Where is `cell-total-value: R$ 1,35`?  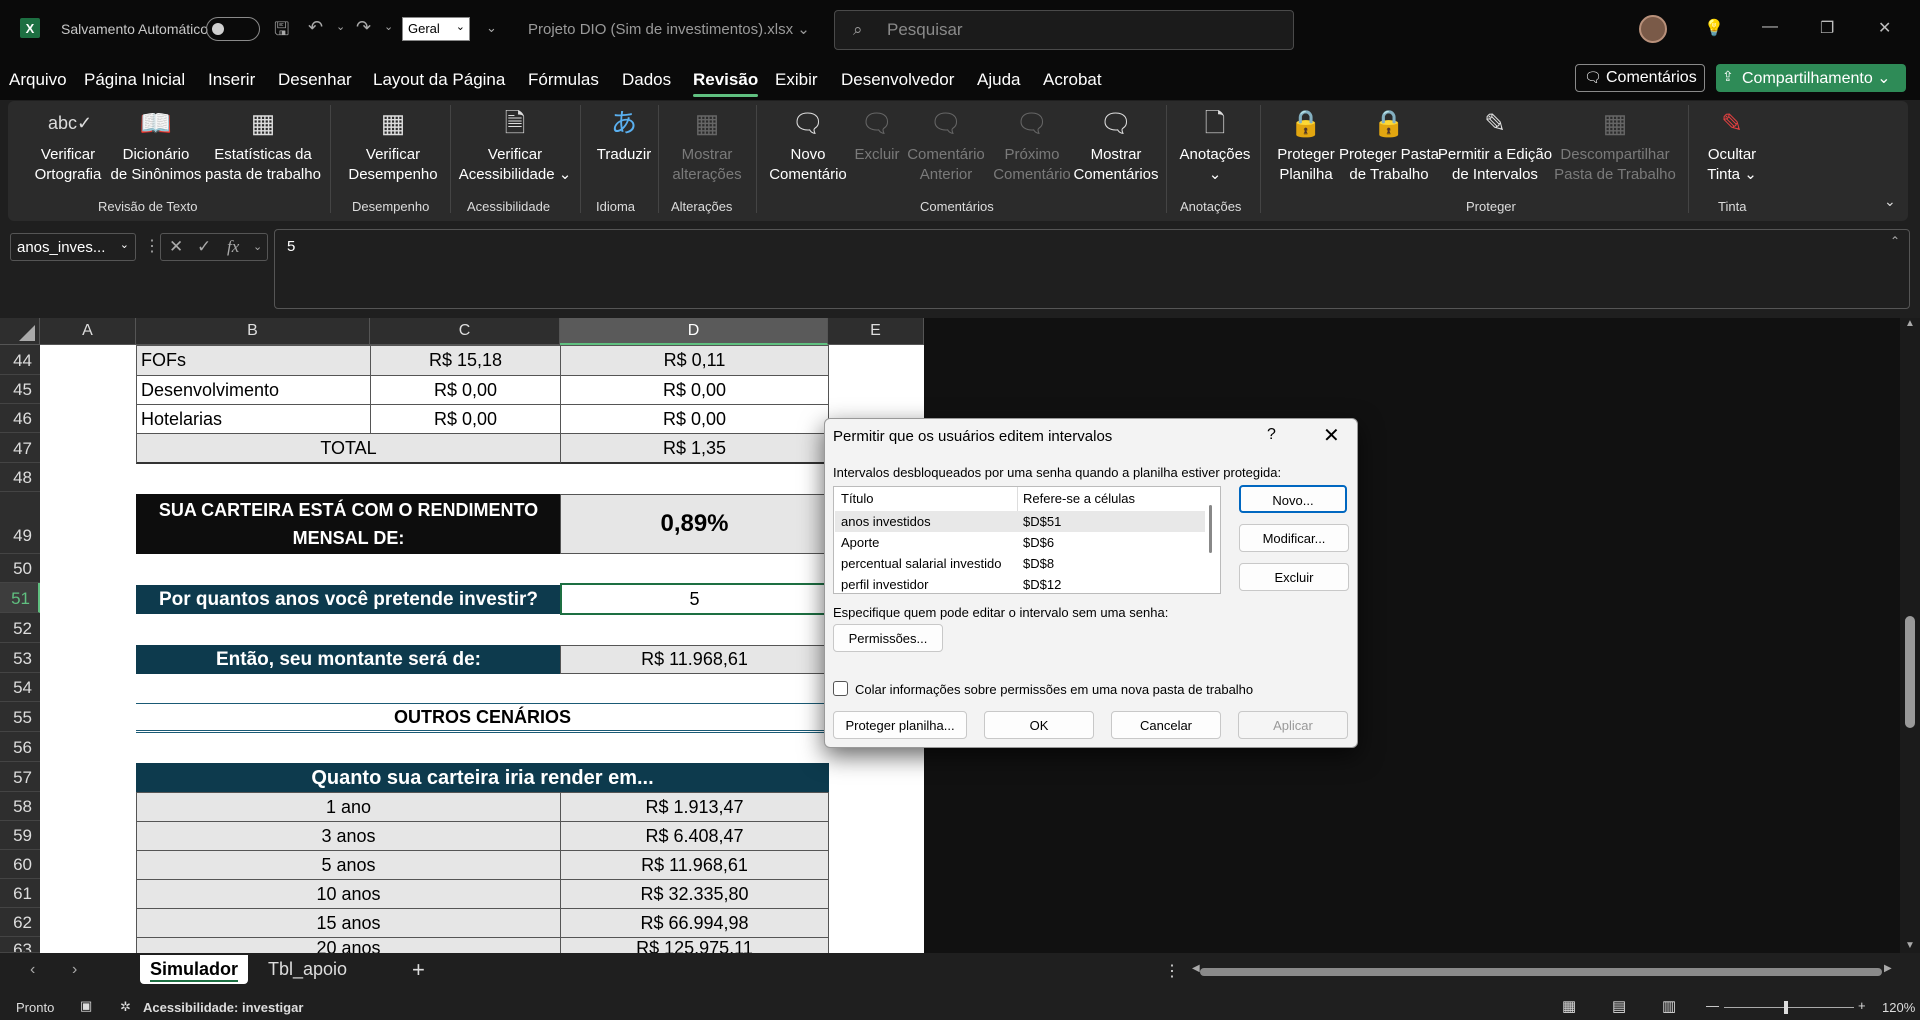
cell-total-value: R$ 1,35 is located at coordinates (694, 448).